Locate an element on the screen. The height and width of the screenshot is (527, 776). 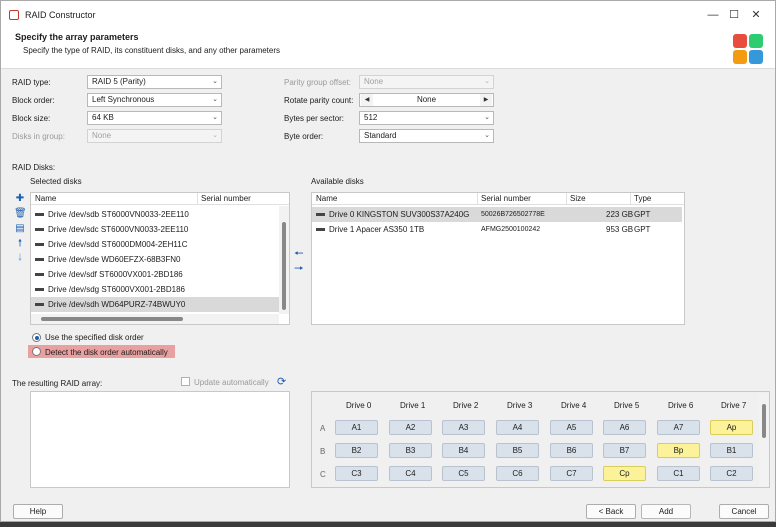
stripe-cell: C2 is located at coordinates (731, 473).